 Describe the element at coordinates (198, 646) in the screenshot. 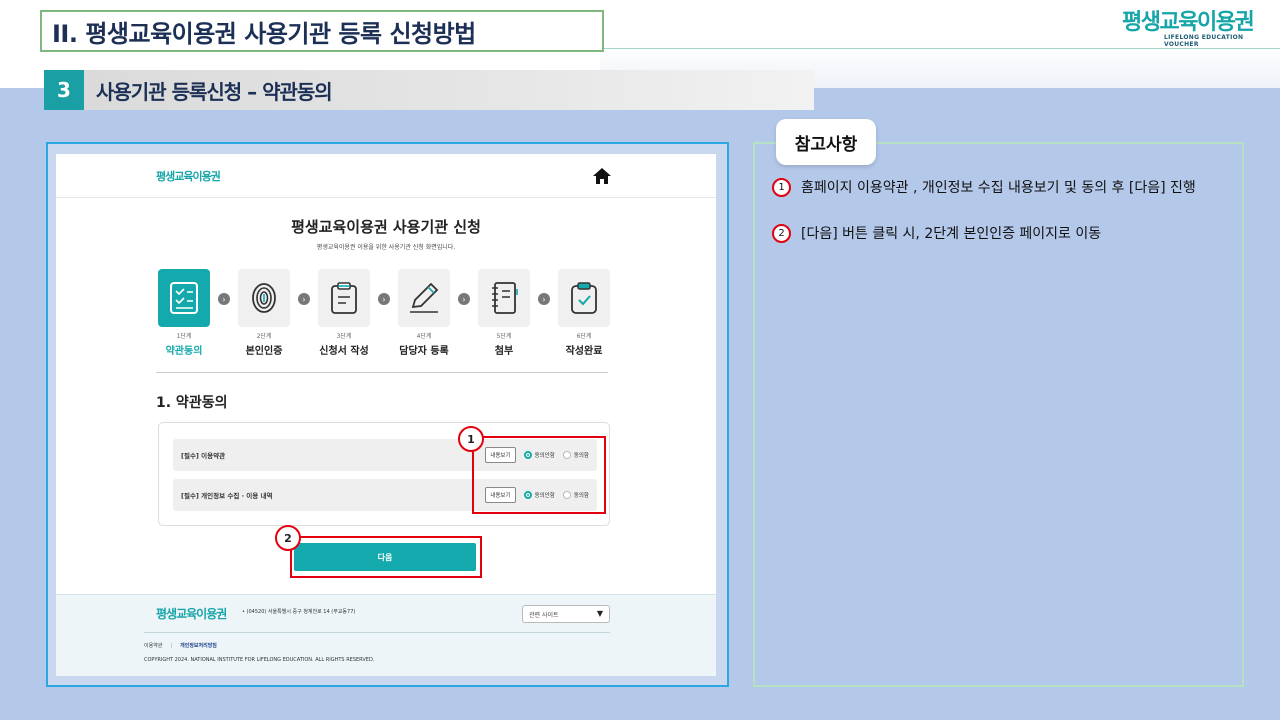

I see `footer-link-privacy: 개인정보처리방침` at that location.